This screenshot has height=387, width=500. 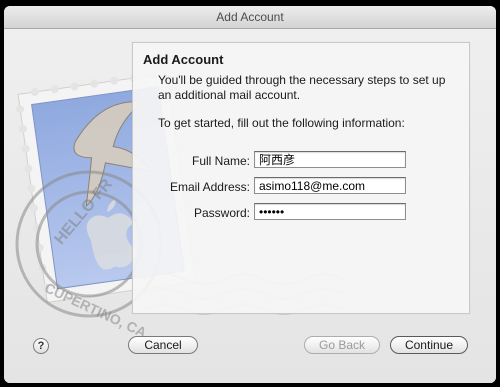 What do you see at coordinates (41, 346) in the screenshot?
I see `help-icon: ?` at bounding box center [41, 346].